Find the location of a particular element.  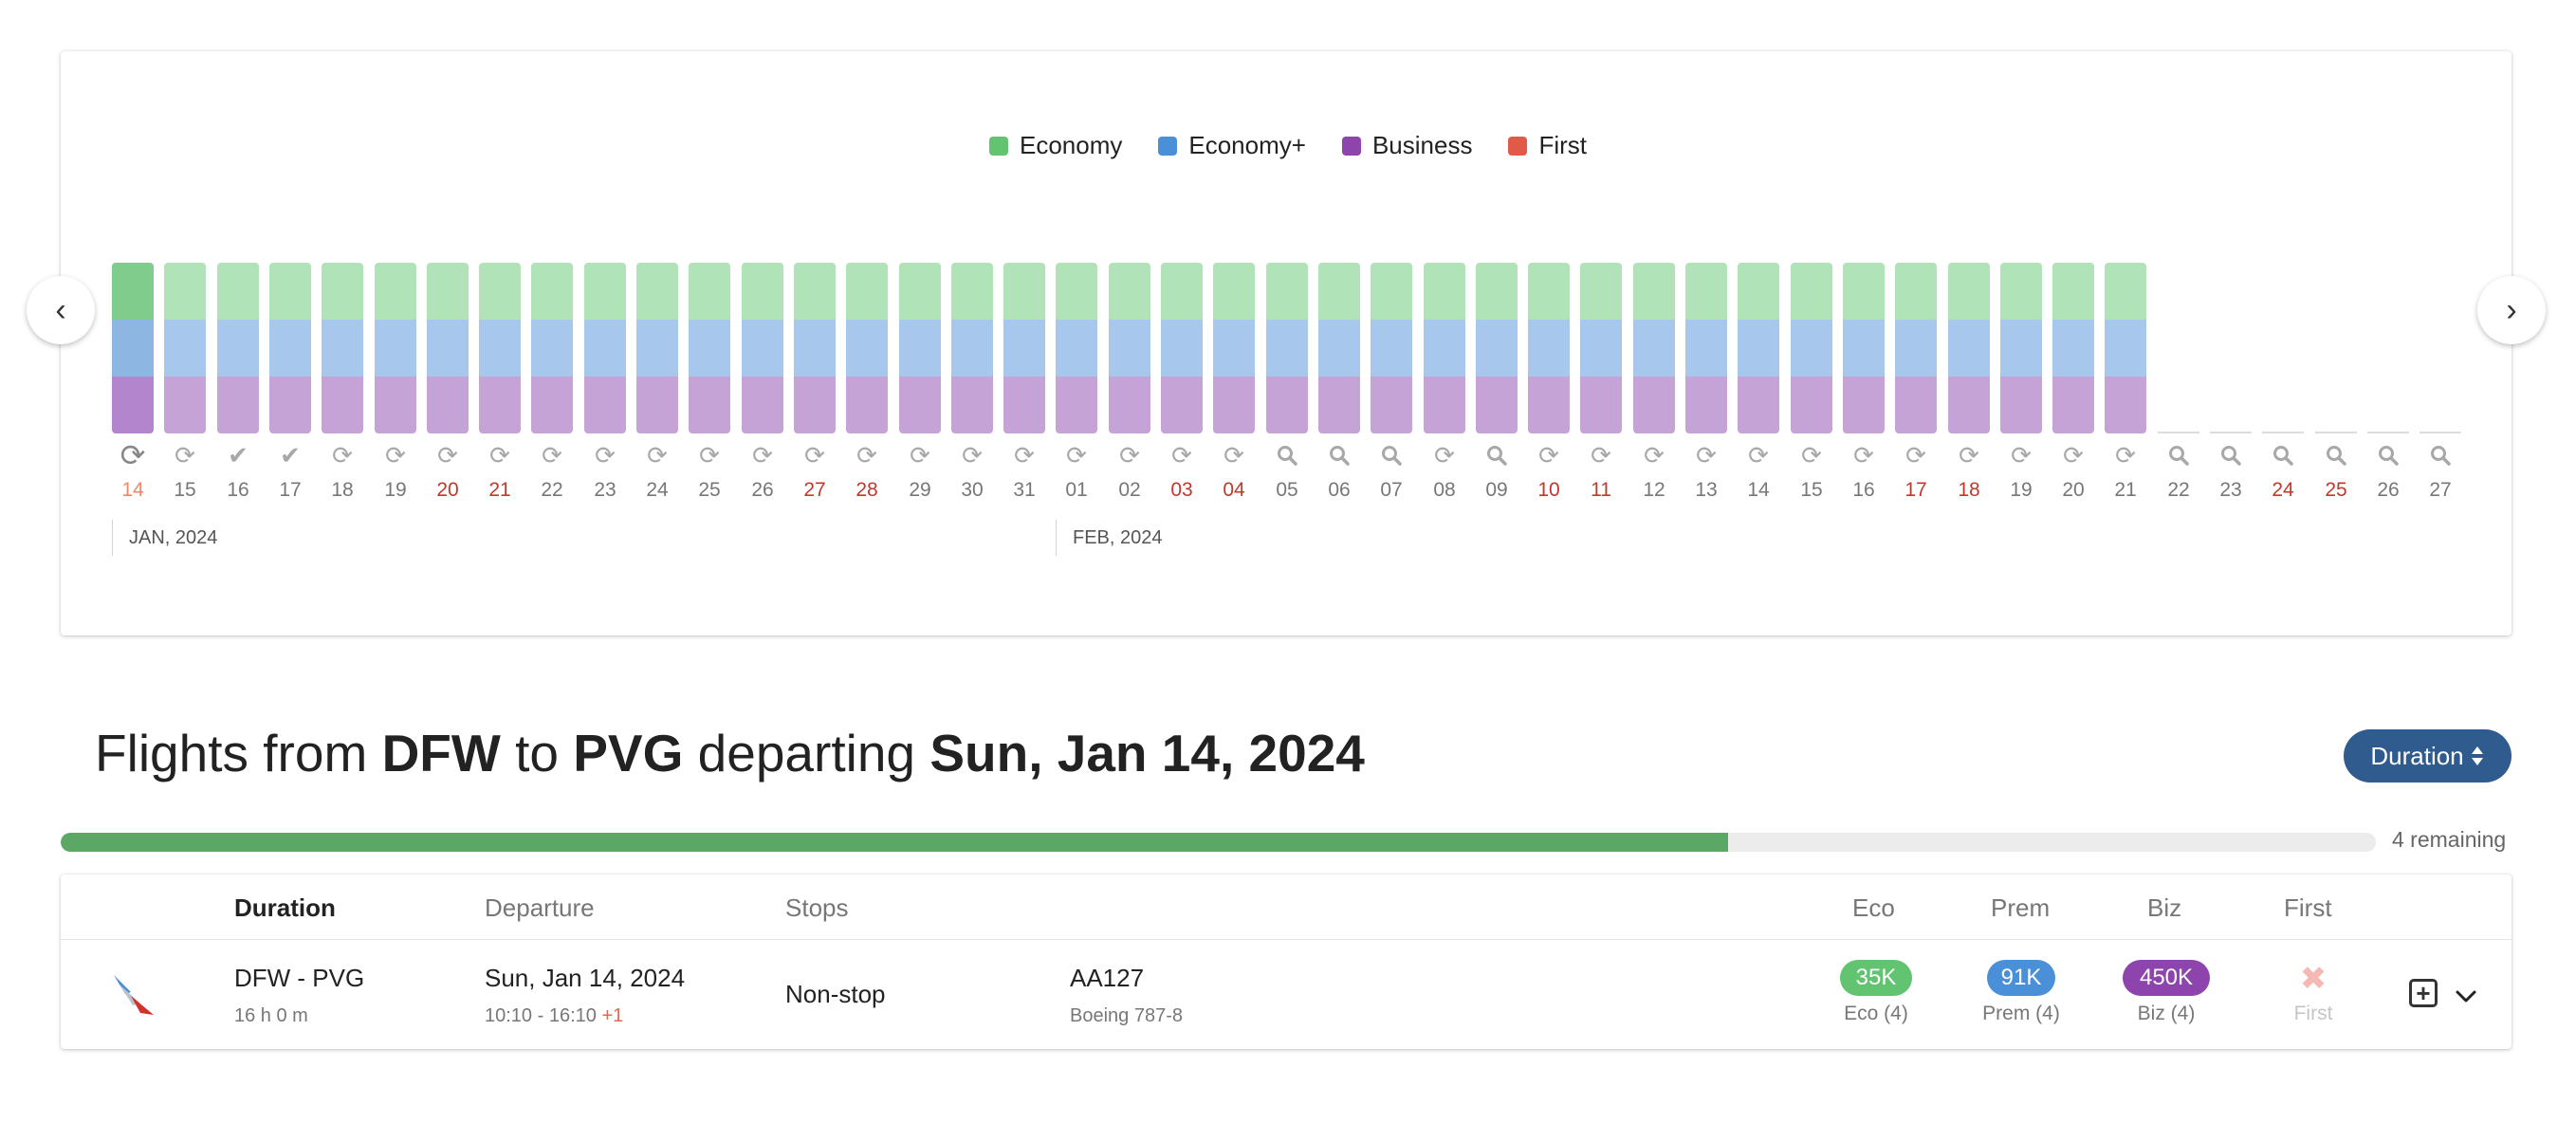

prev-dates-button: ‹ is located at coordinates (61, 310).